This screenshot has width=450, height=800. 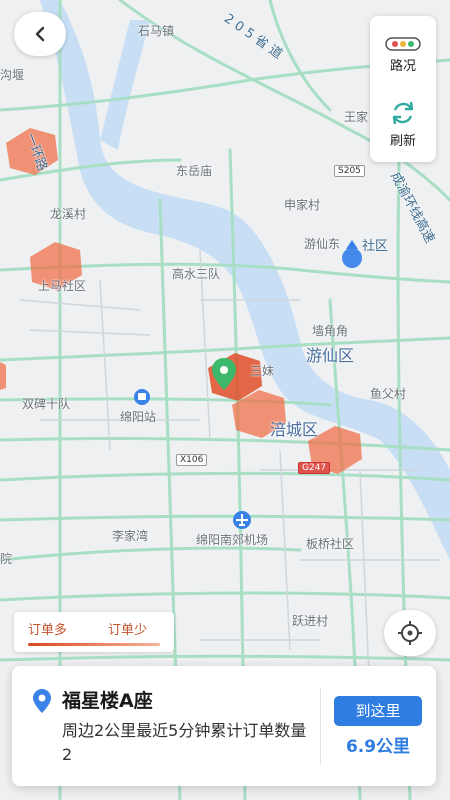 What do you see at coordinates (156, 31) in the screenshot?
I see `map-label-shimazhen: 石马镇` at bounding box center [156, 31].